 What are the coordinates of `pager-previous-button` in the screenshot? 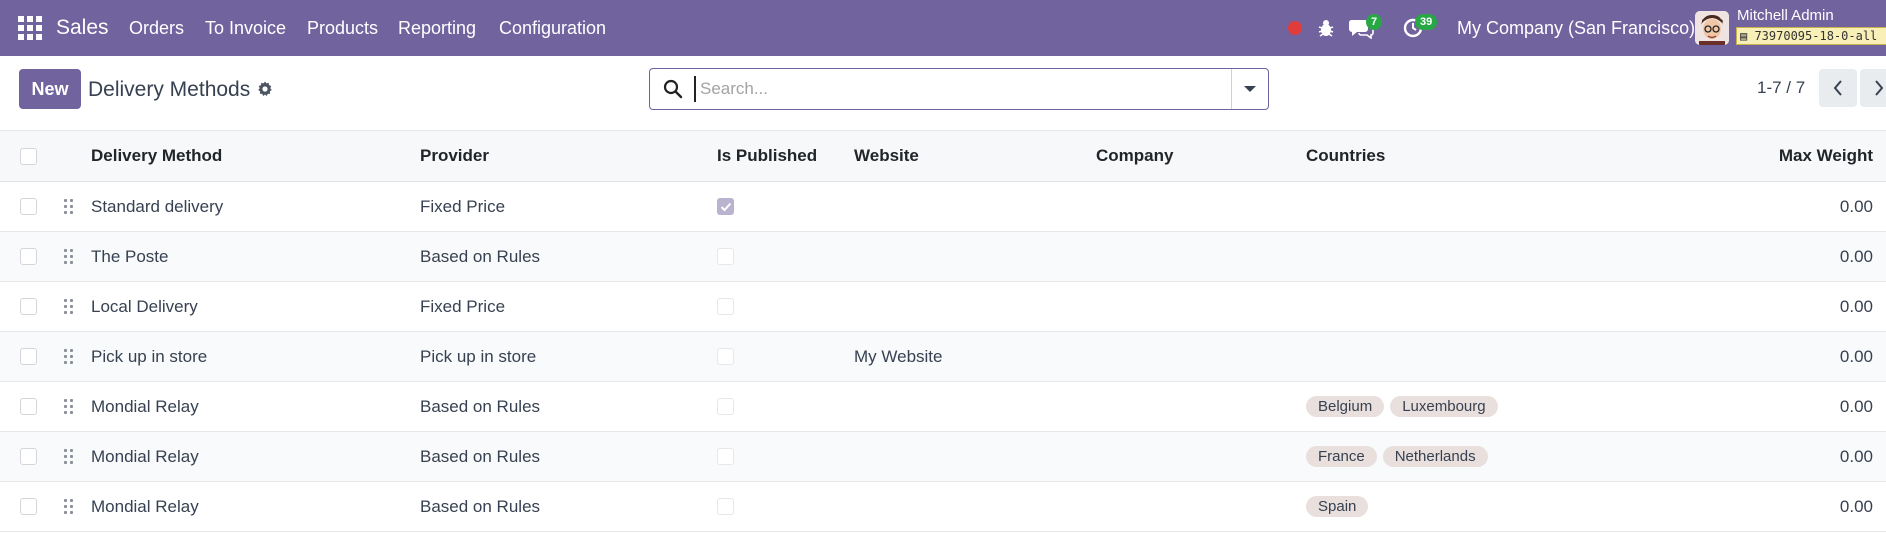 It's located at (1838, 88).